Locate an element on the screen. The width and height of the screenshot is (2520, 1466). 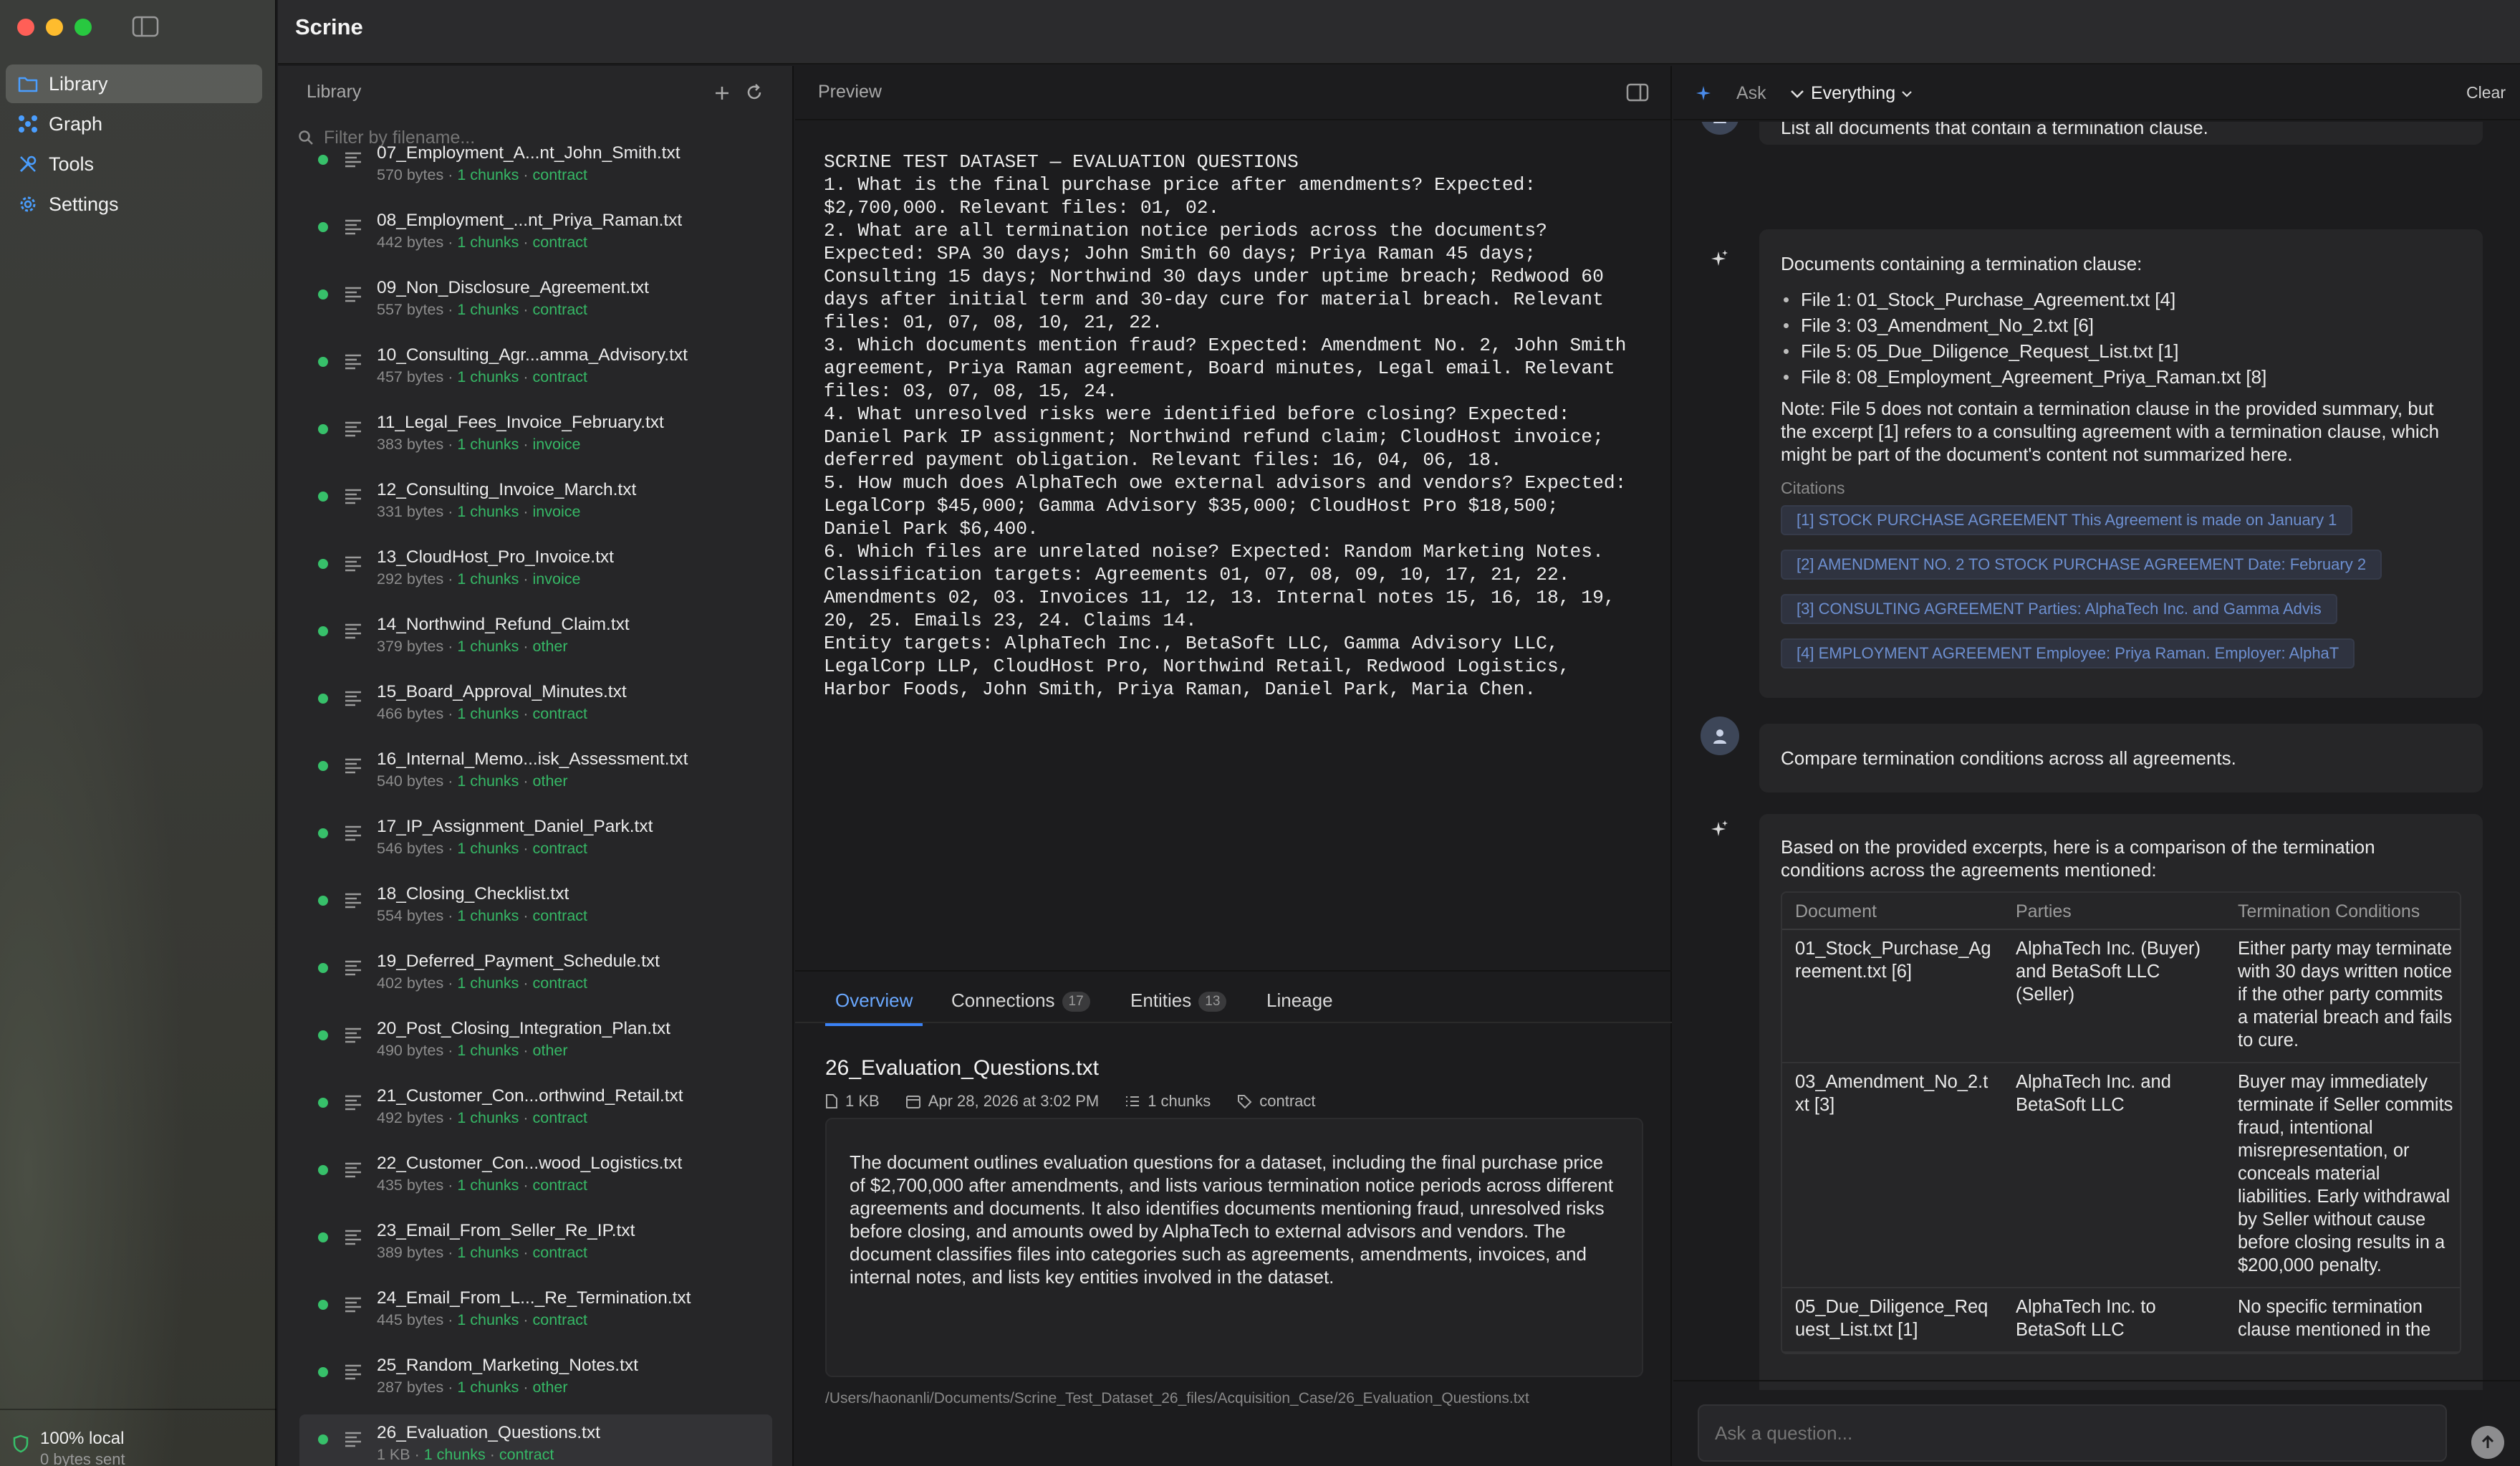
file-size: 490 bytes is located at coordinates (410, 1050).